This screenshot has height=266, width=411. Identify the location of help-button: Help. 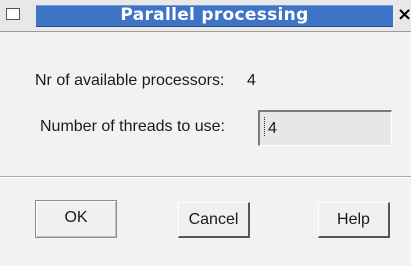
(354, 220).